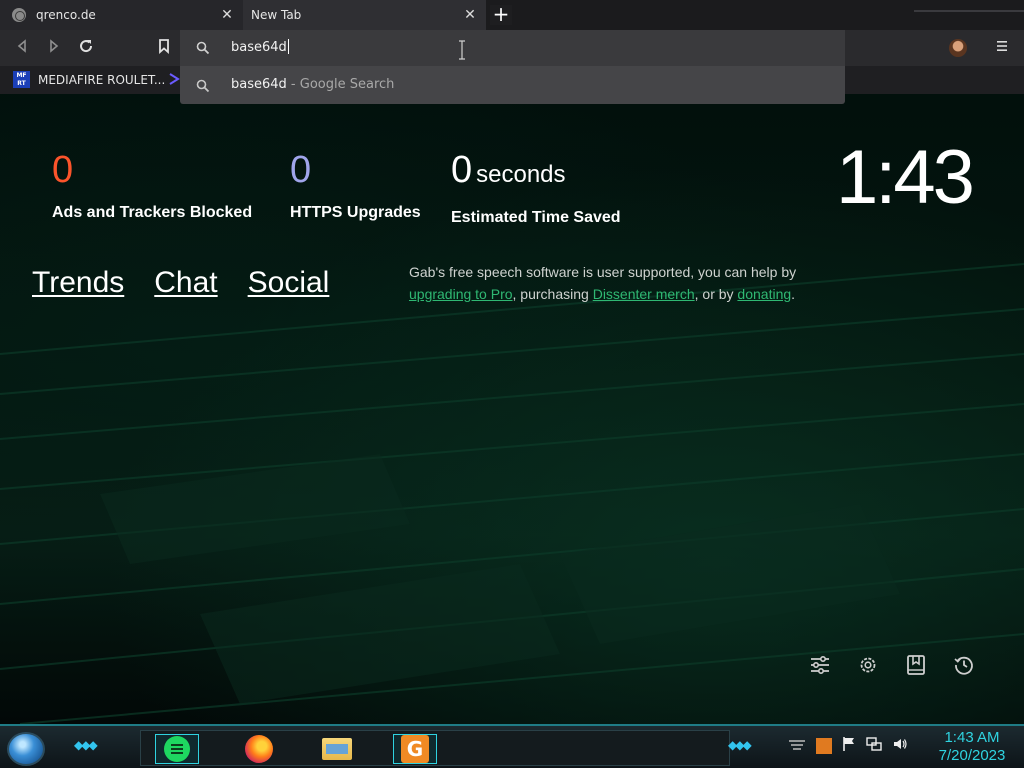 The width and height of the screenshot is (1024, 768). I want to click on time-saved-label: Estimated Time Saved, so click(536, 217).